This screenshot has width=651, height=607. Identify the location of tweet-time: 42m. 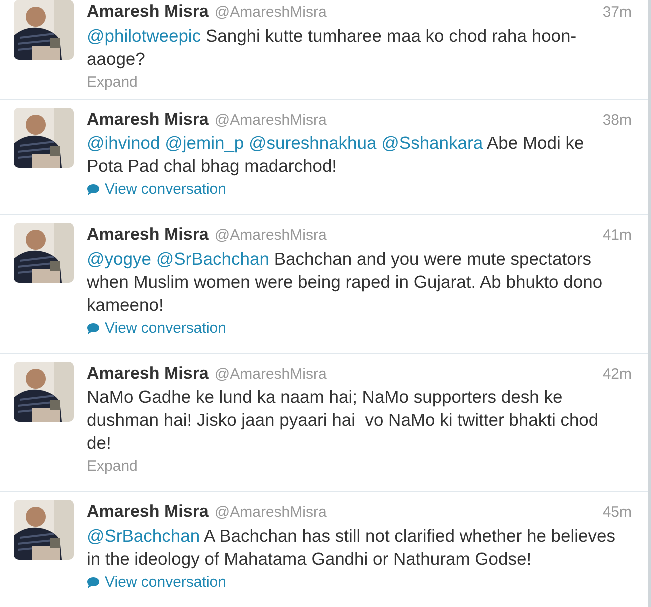
(617, 375).